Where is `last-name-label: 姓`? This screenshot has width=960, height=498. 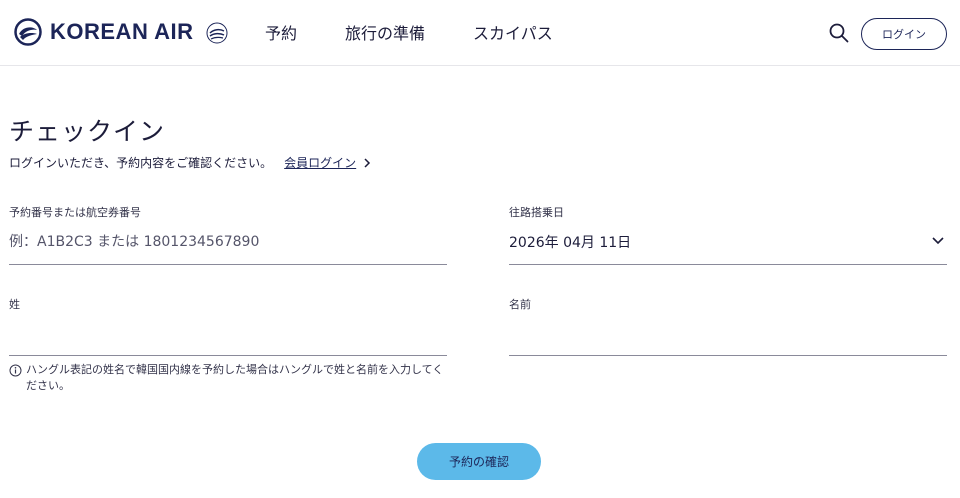 last-name-label: 姓 is located at coordinates (14, 304).